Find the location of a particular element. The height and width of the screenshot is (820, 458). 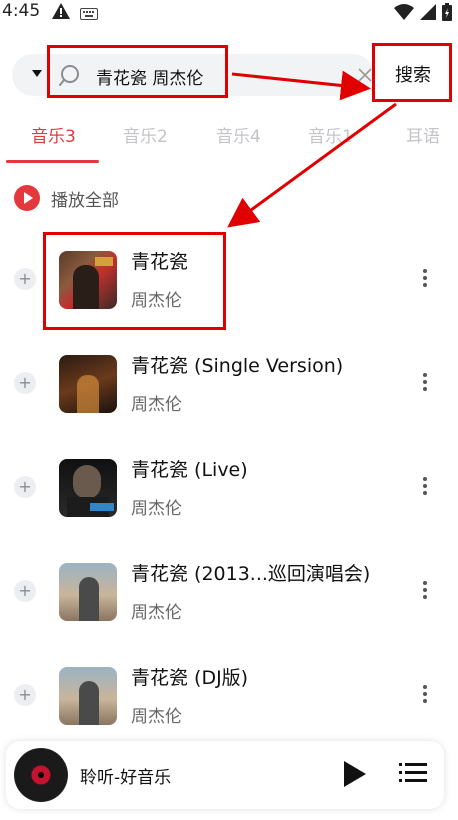

mini-player: 聆听-好音乐 is located at coordinates (225, 775).